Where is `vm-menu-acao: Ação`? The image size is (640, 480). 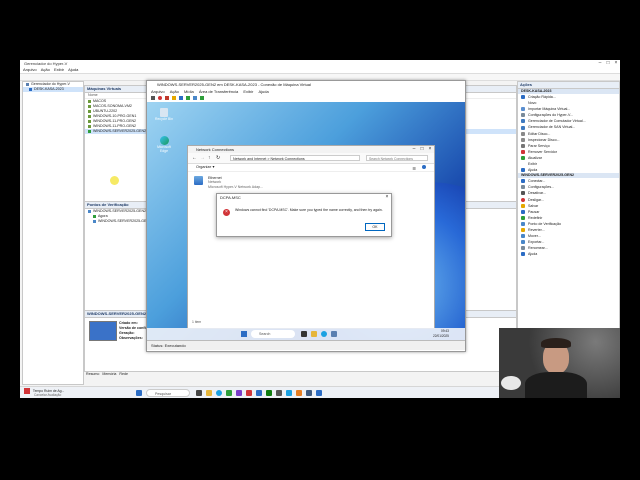 vm-menu-acao: Ação is located at coordinates (174, 91).